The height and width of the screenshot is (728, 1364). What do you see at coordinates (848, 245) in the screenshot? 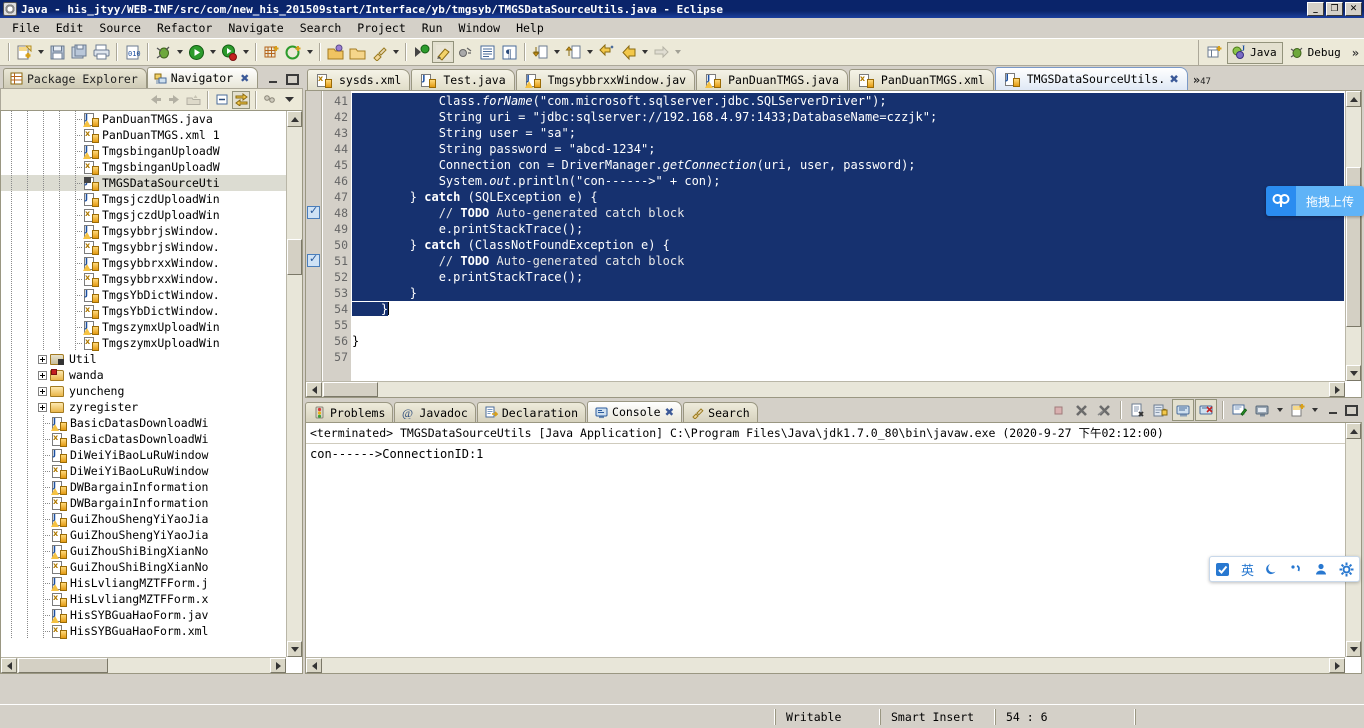
I see `code-line: } catch (ClassNotFoundException e) {` at bounding box center [848, 245].